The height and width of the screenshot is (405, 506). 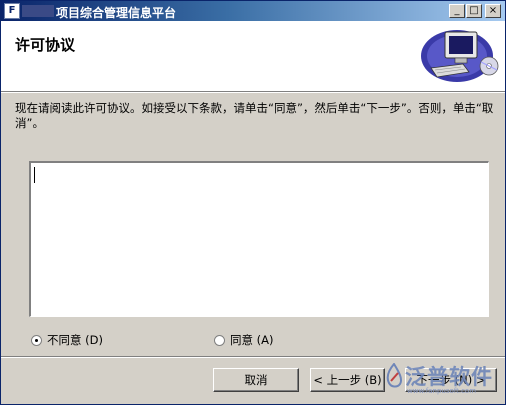 I want to click on fanpu-logo-icon, so click(x=394, y=375).